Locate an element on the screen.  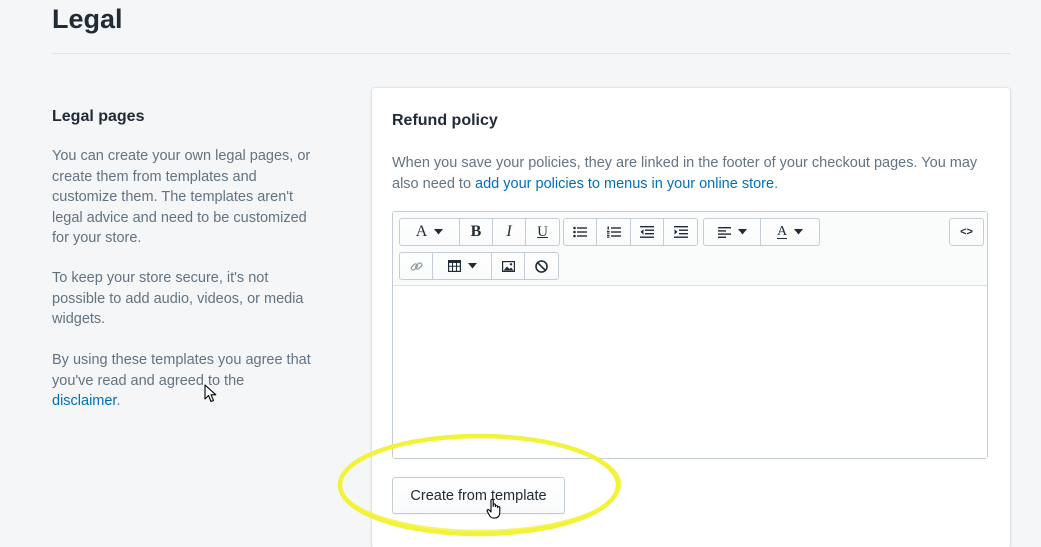
image-icon is located at coordinates (508, 266).